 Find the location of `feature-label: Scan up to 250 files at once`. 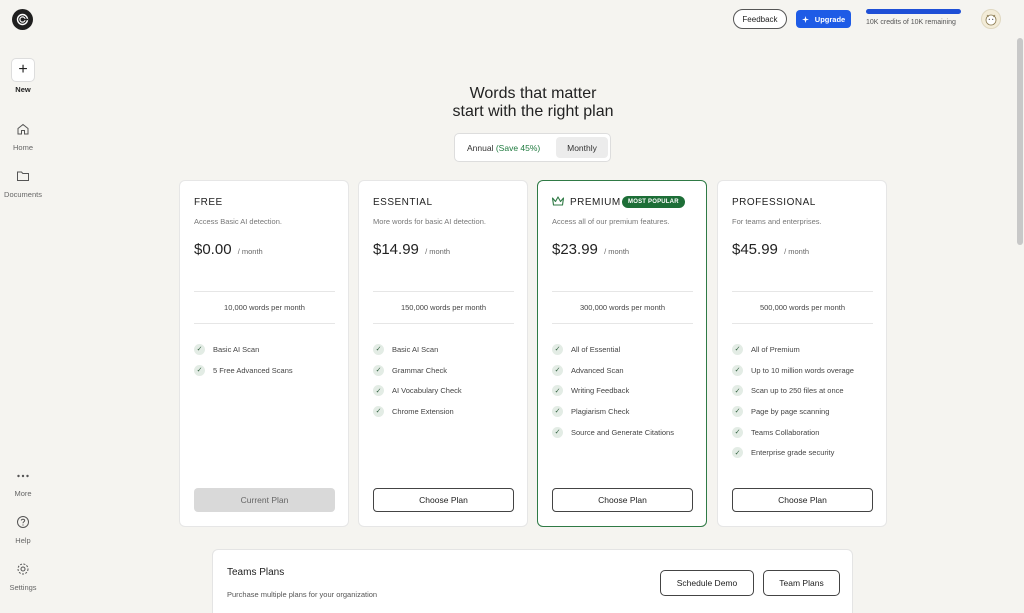

feature-label: Scan up to 250 files at once is located at coordinates (797, 391).